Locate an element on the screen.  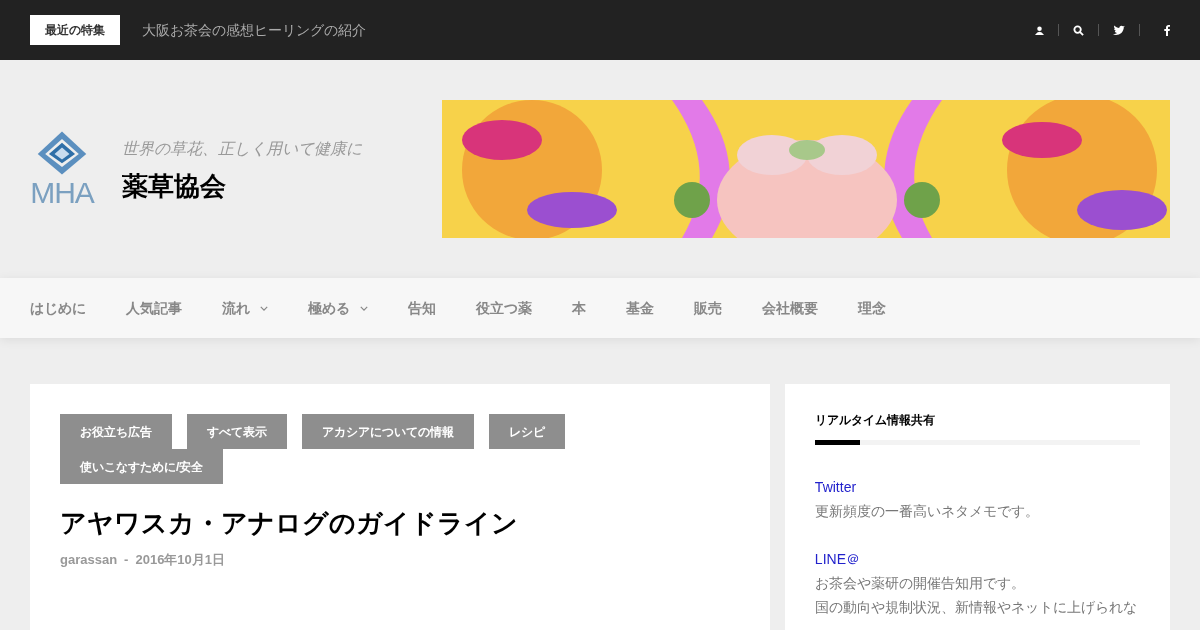
category-tag: レシピ is located at coordinates (527, 431).